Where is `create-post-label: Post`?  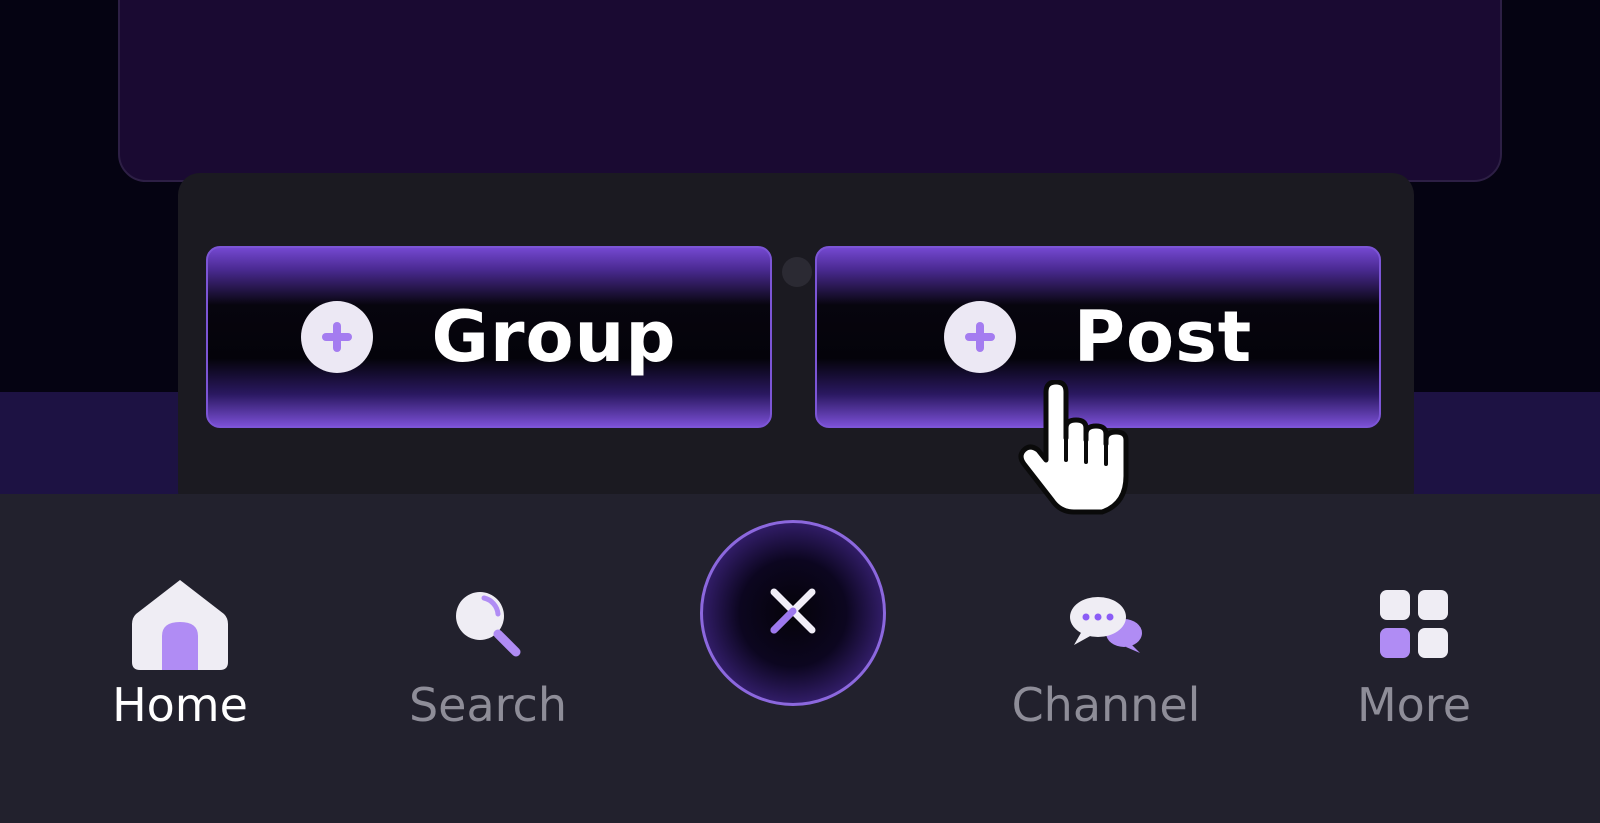
create-post-label: Post is located at coordinates (1163, 337).